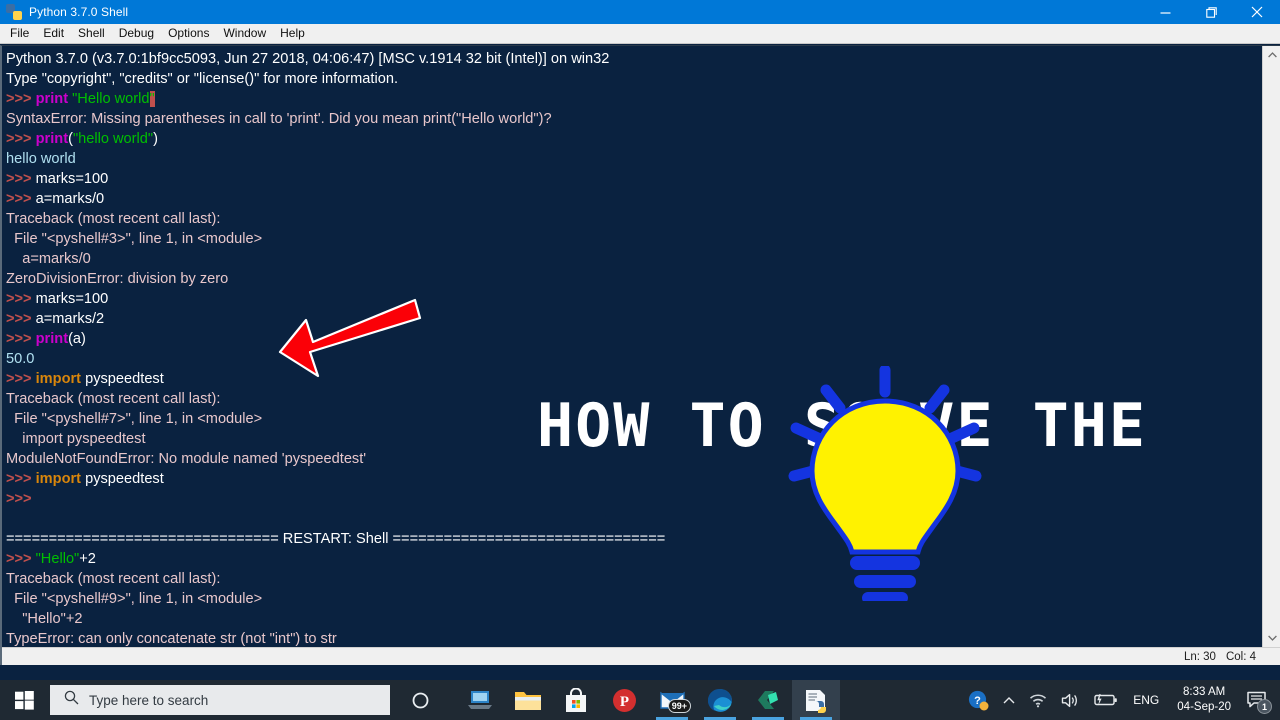  What do you see at coordinates (220, 700) in the screenshot?
I see `search-input: Type here to search` at bounding box center [220, 700].